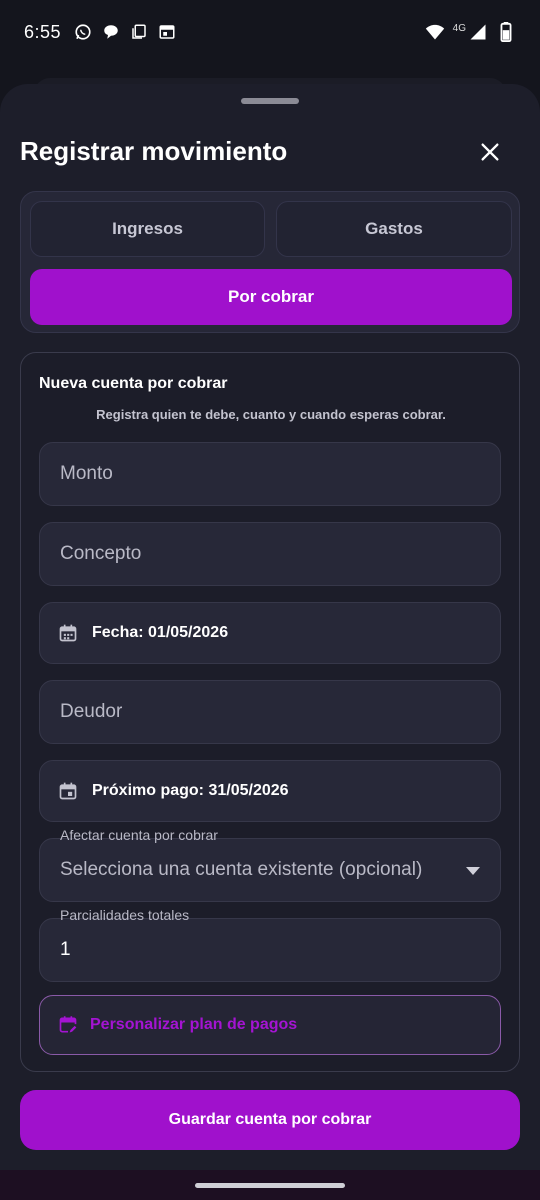 Image resolution: width=540 pixels, height=1200 pixels. What do you see at coordinates (394, 229) in the screenshot?
I see `tab-gastos: Gastos` at bounding box center [394, 229].